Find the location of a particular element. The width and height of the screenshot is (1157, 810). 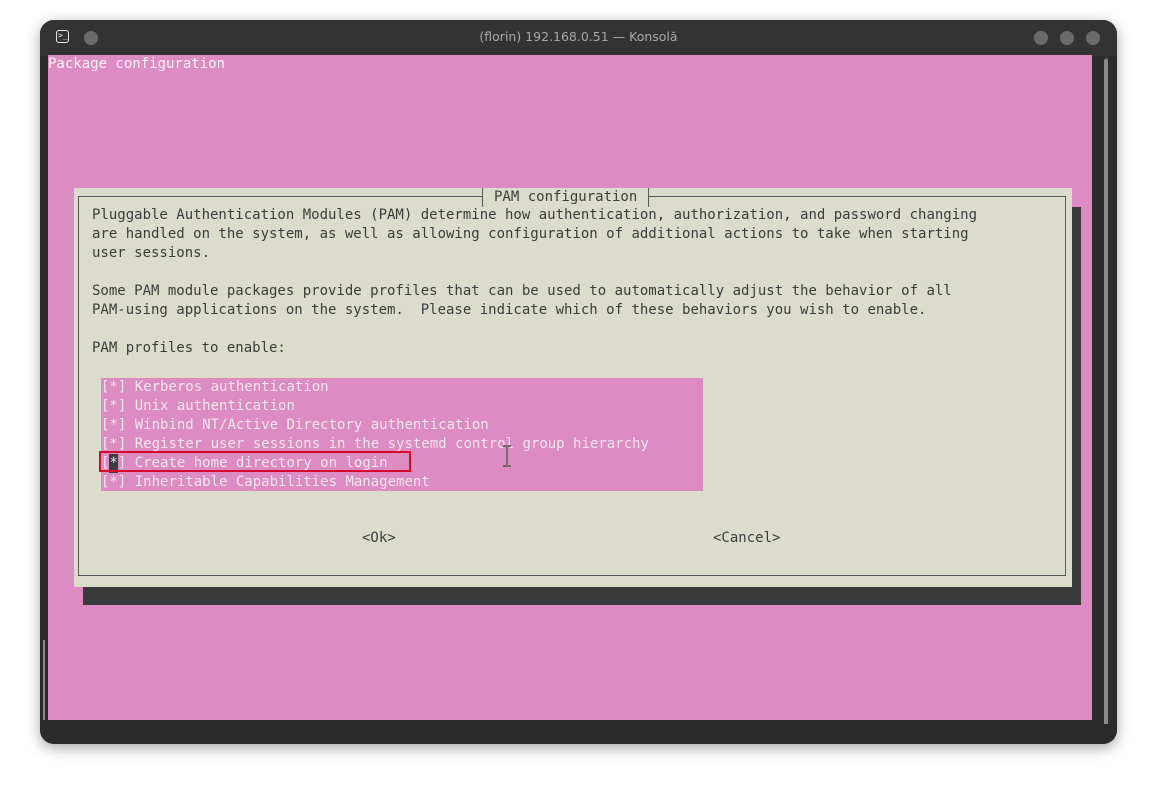

vertical-scrollbar is located at coordinates (1106, 391).